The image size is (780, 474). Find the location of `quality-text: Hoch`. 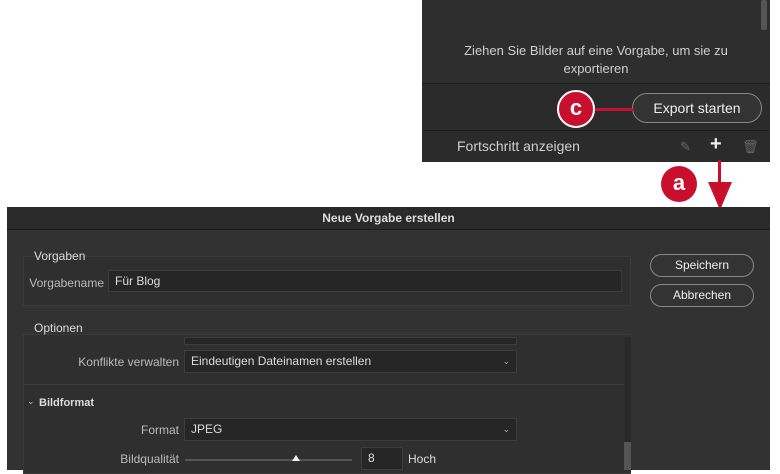

quality-text: Hoch is located at coordinates (422, 459).